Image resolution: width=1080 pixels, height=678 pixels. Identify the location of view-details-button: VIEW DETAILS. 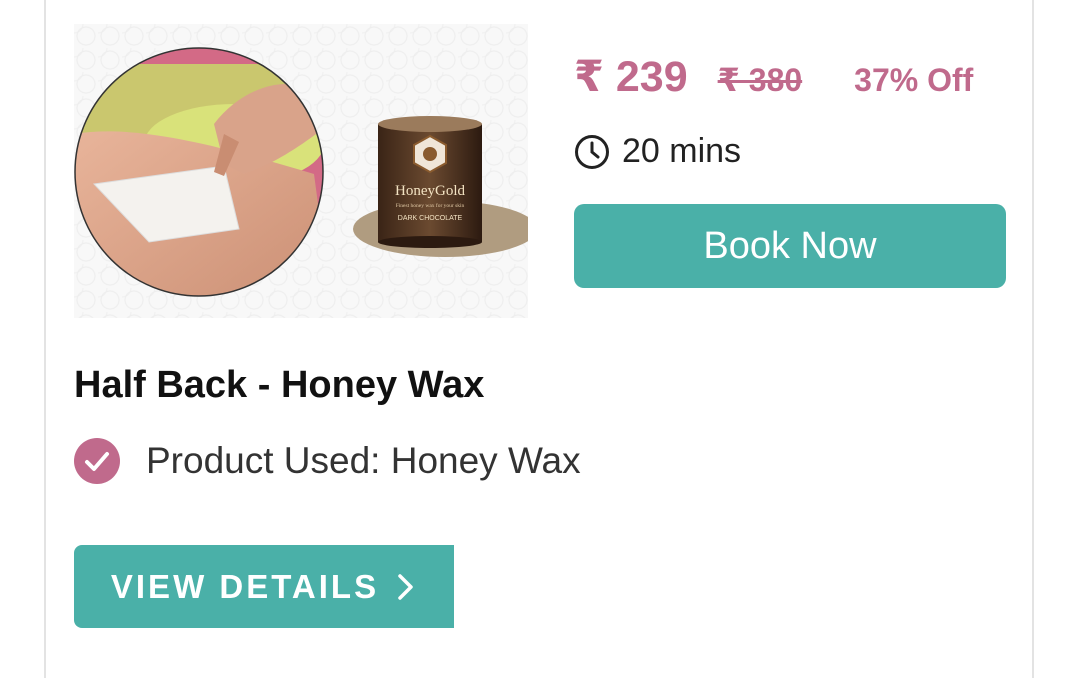
(264, 586).